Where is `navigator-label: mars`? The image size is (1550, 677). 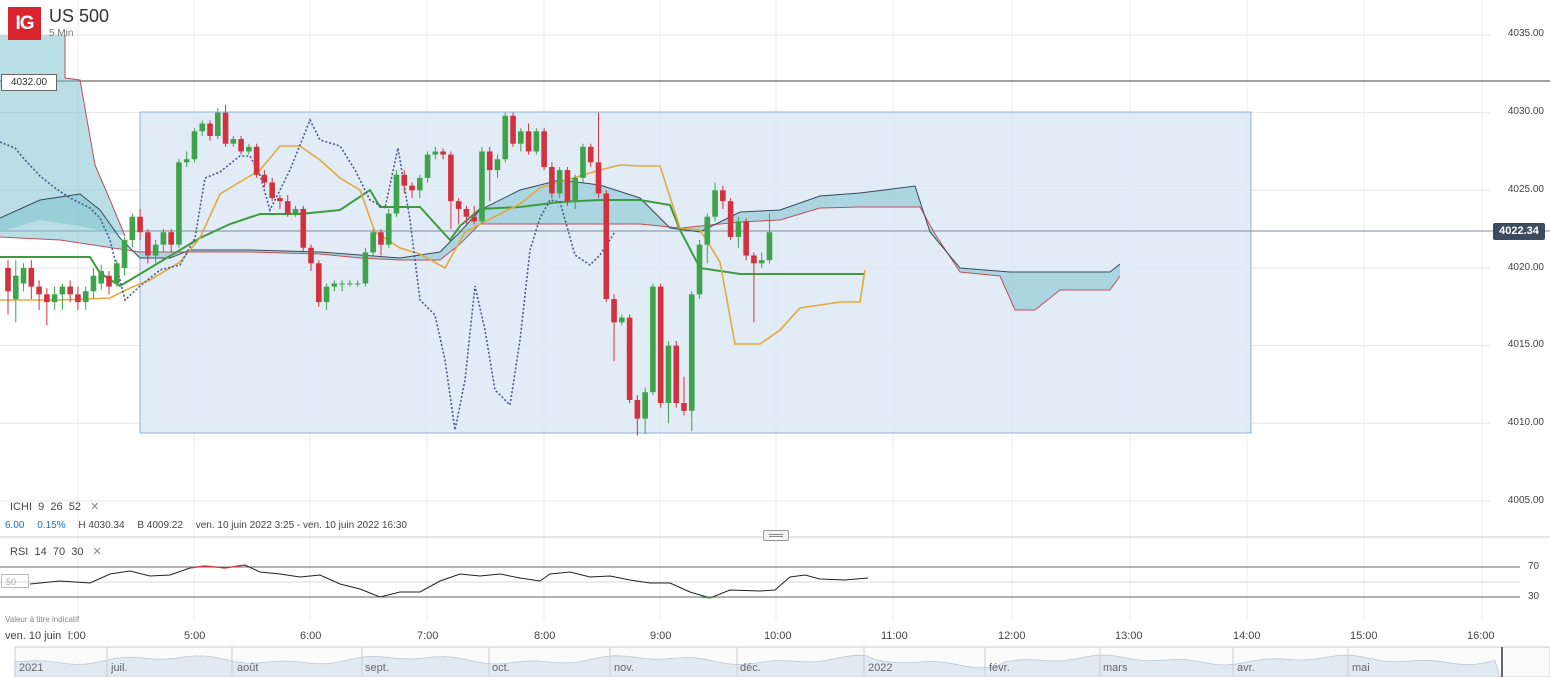
navigator-label: mars is located at coordinates (1115, 668).